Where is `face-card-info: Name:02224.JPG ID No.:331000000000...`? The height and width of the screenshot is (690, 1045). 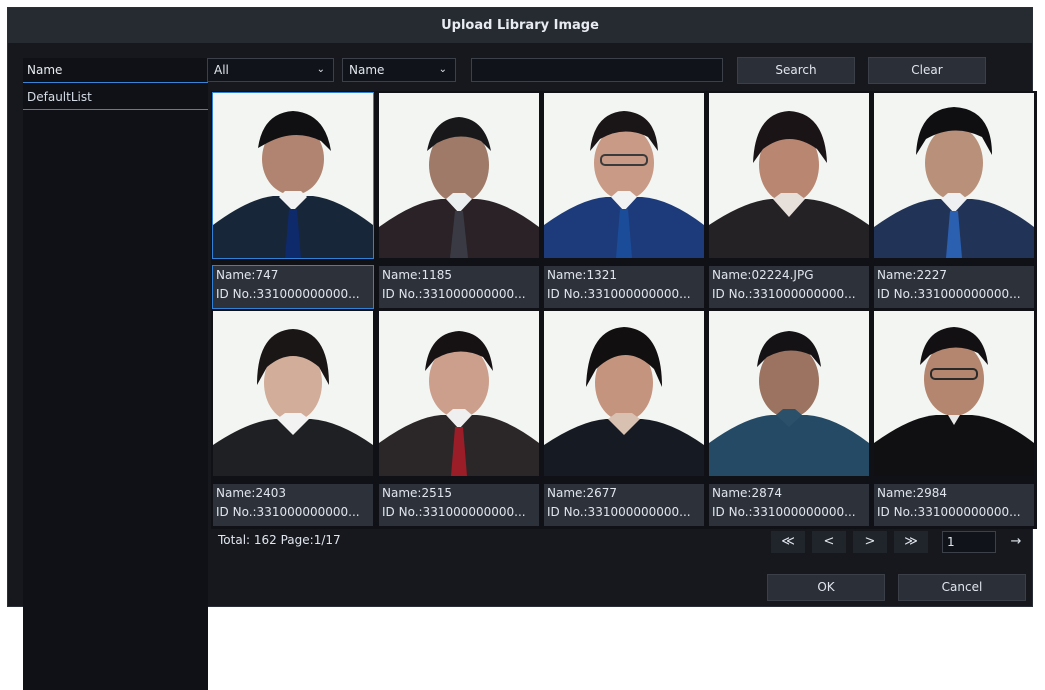
face-card-info: Name:02224.JPG ID No.:331000000000... is located at coordinates (789, 287).